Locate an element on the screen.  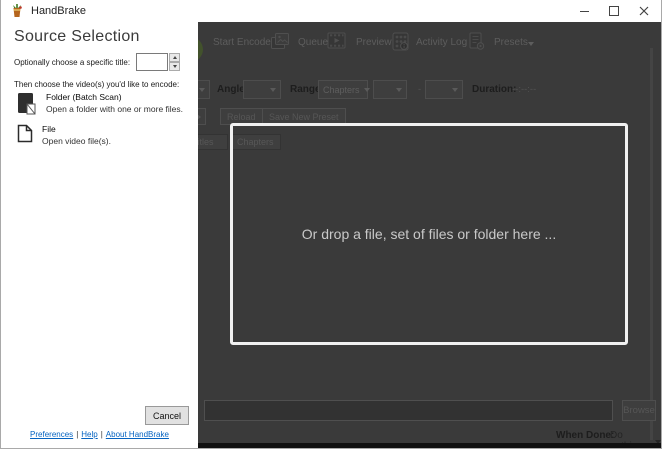
title-spinner is located at coordinates (174, 62).